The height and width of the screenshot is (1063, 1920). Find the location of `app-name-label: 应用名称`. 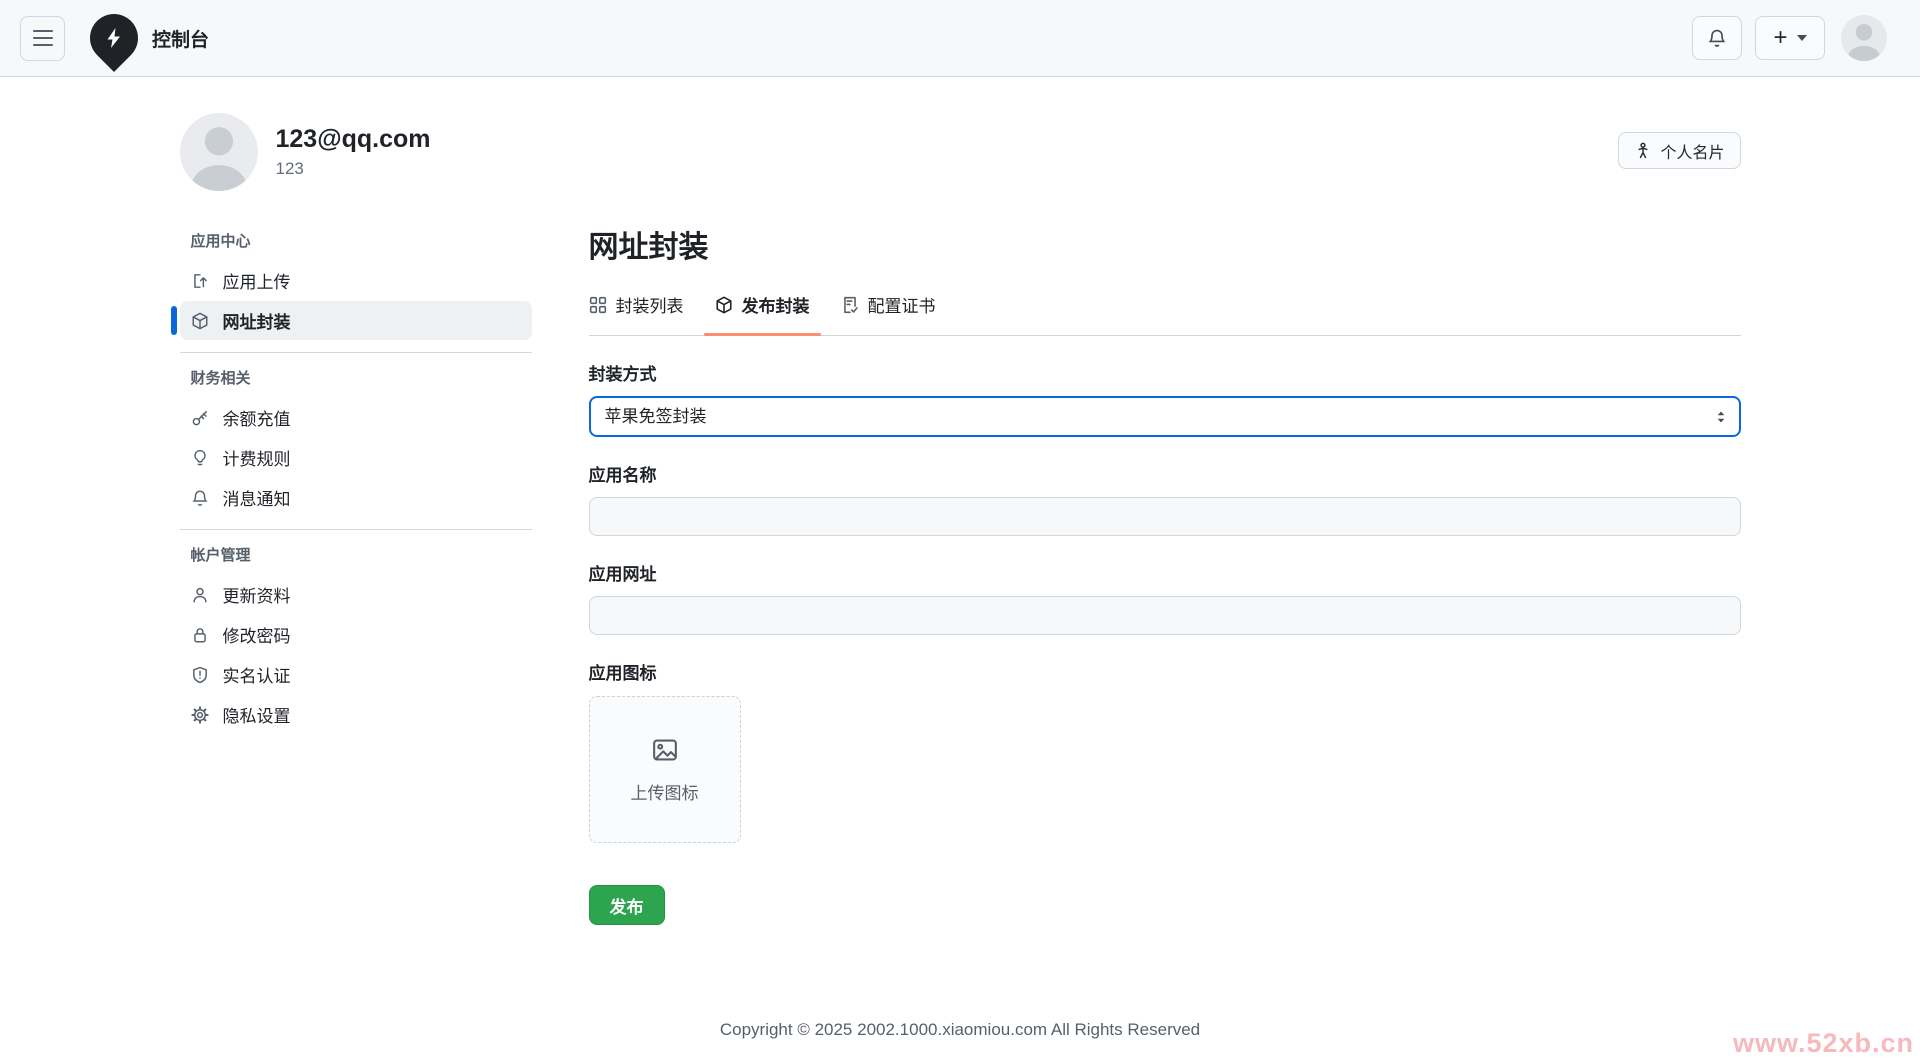

app-name-label: 应用名称 is located at coordinates (622, 475).